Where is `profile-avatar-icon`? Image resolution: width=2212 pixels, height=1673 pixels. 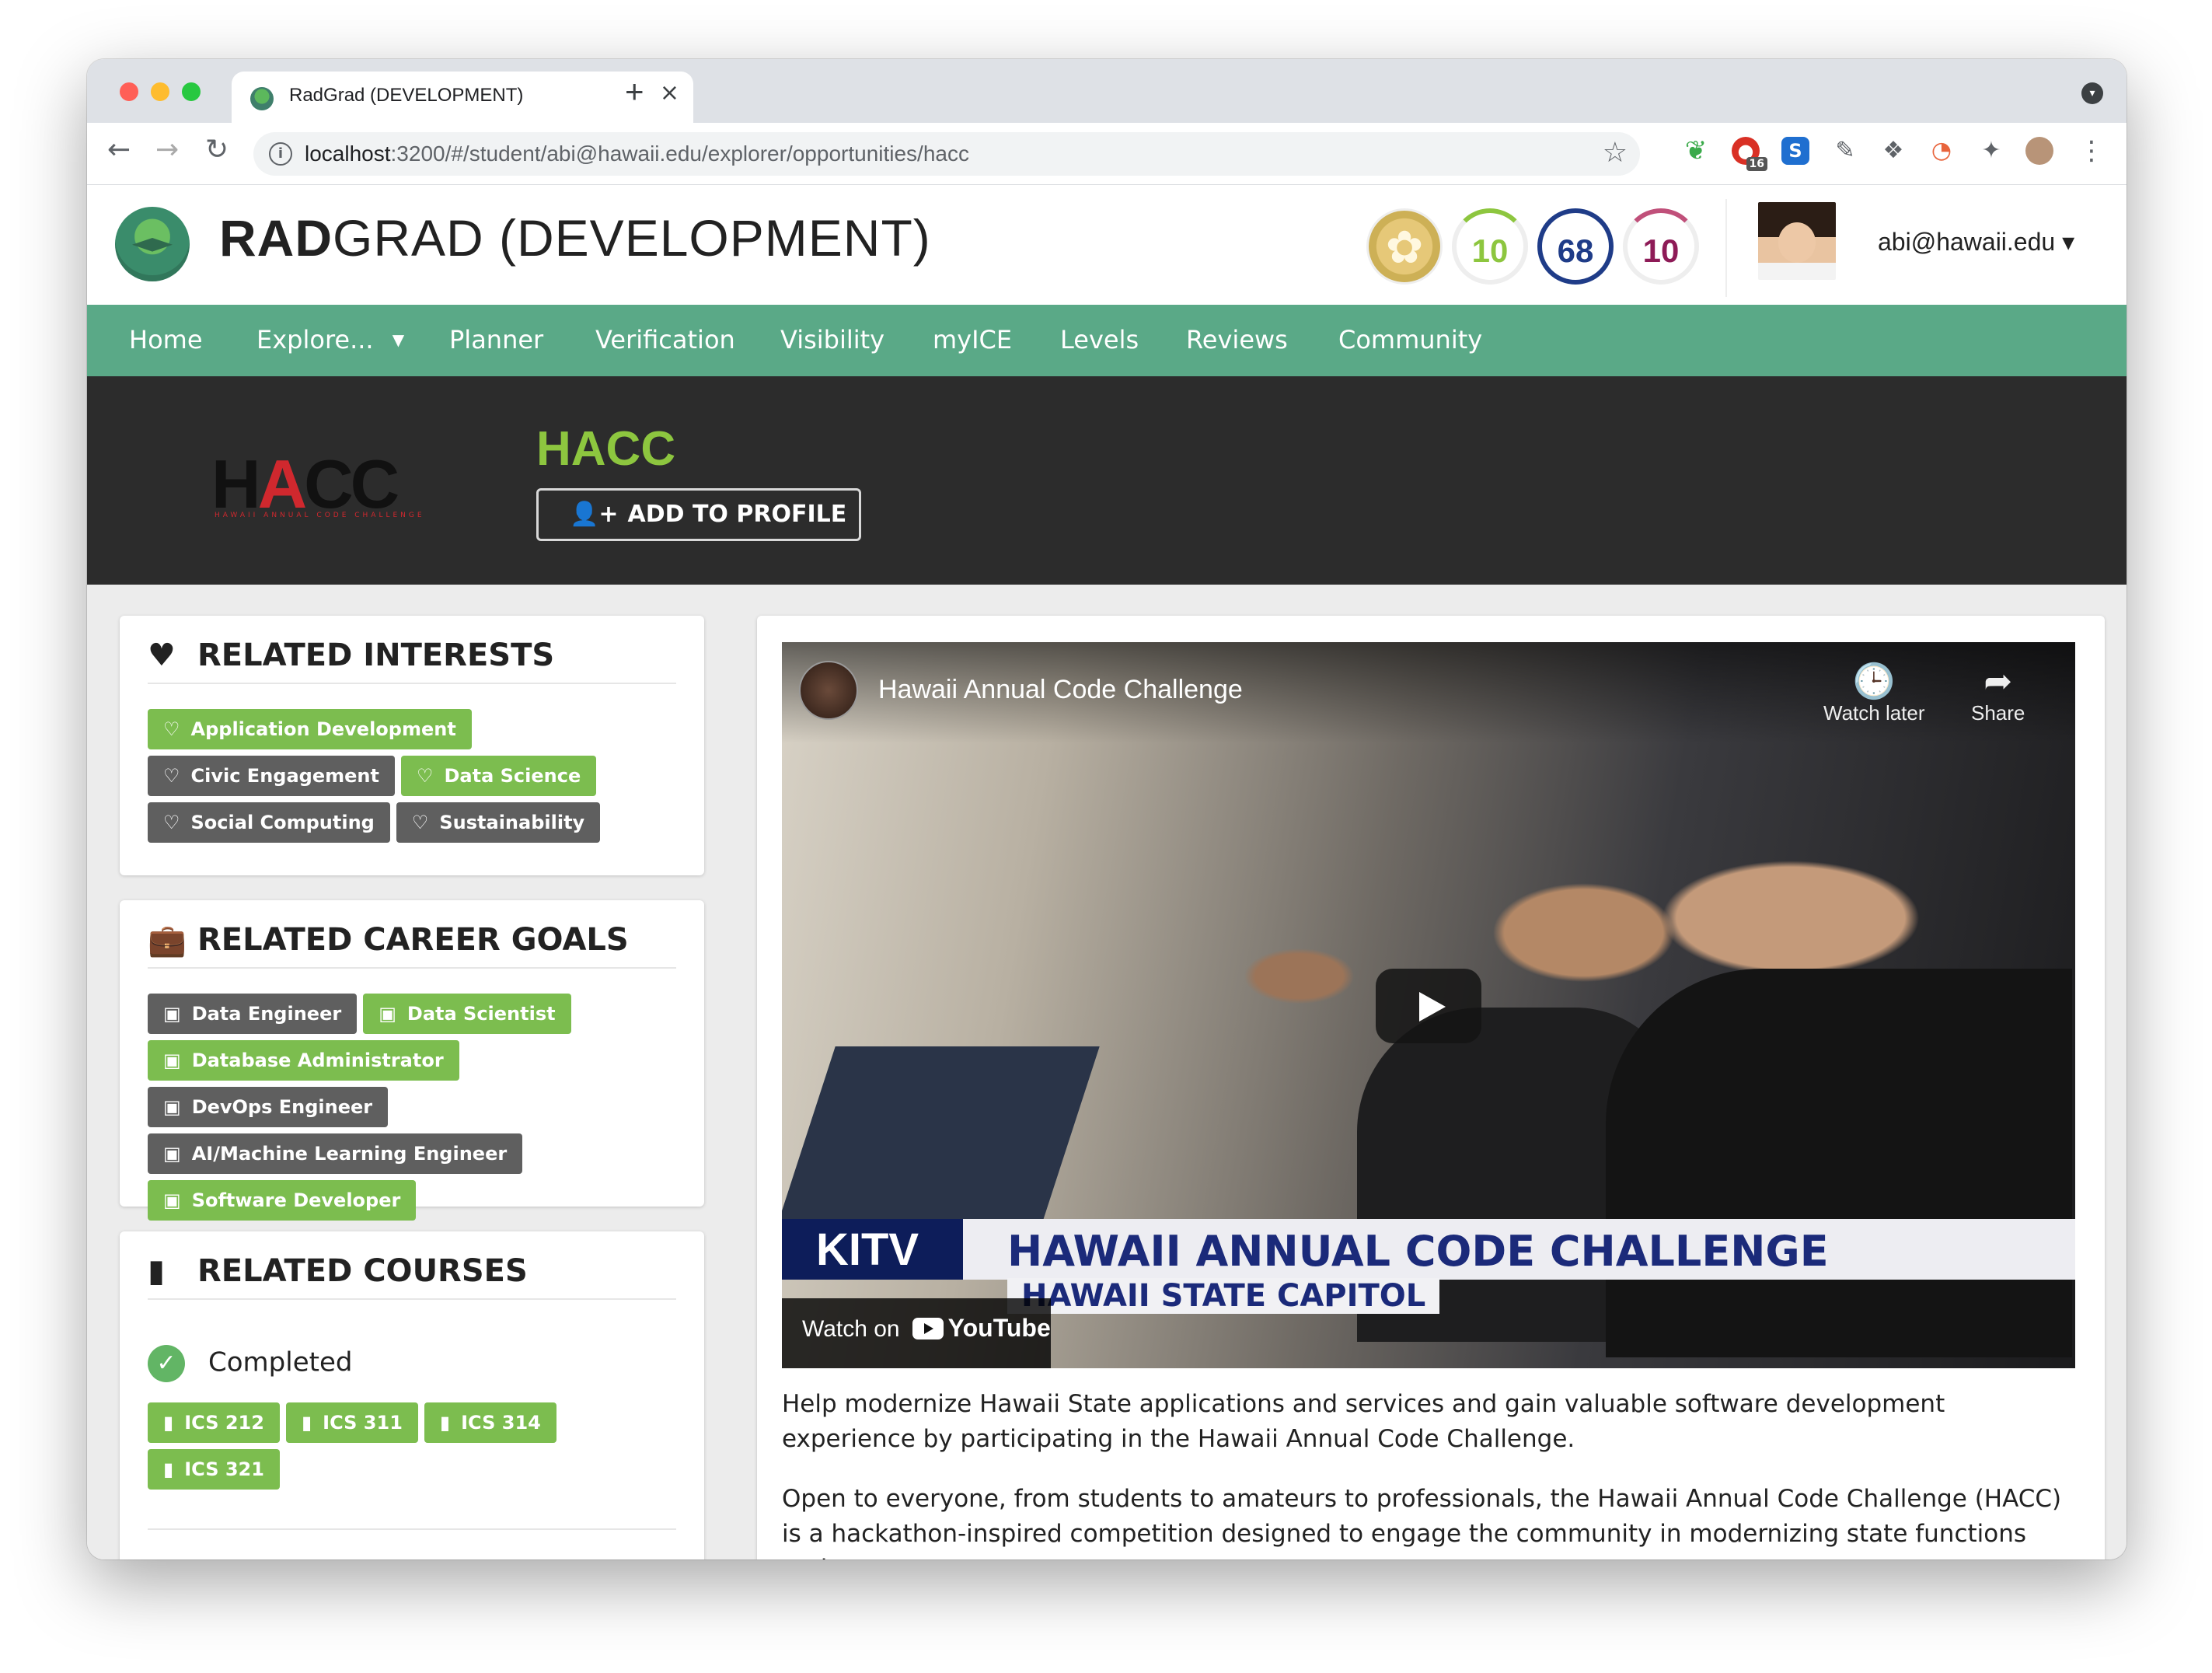 profile-avatar-icon is located at coordinates (2039, 151).